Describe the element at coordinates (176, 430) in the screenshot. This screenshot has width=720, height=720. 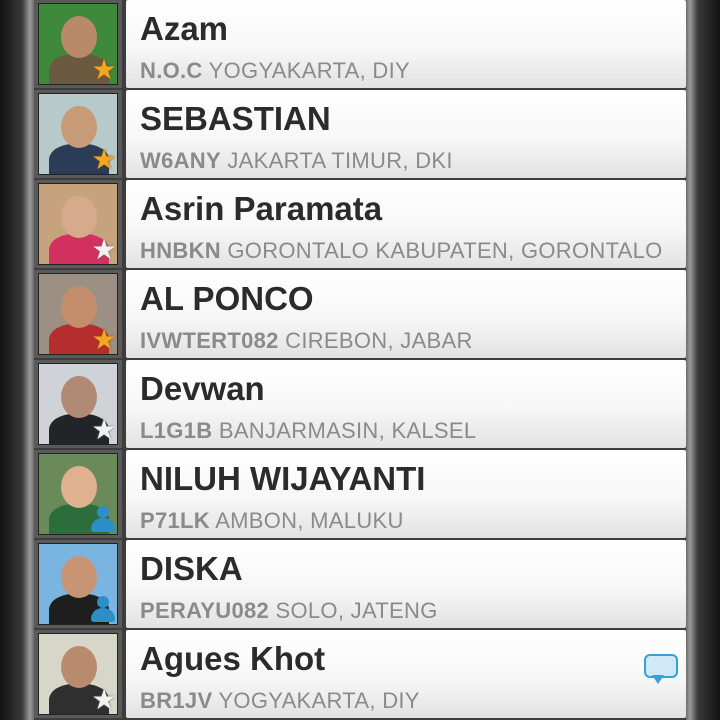
I see `contact-code: L1G1B` at that location.